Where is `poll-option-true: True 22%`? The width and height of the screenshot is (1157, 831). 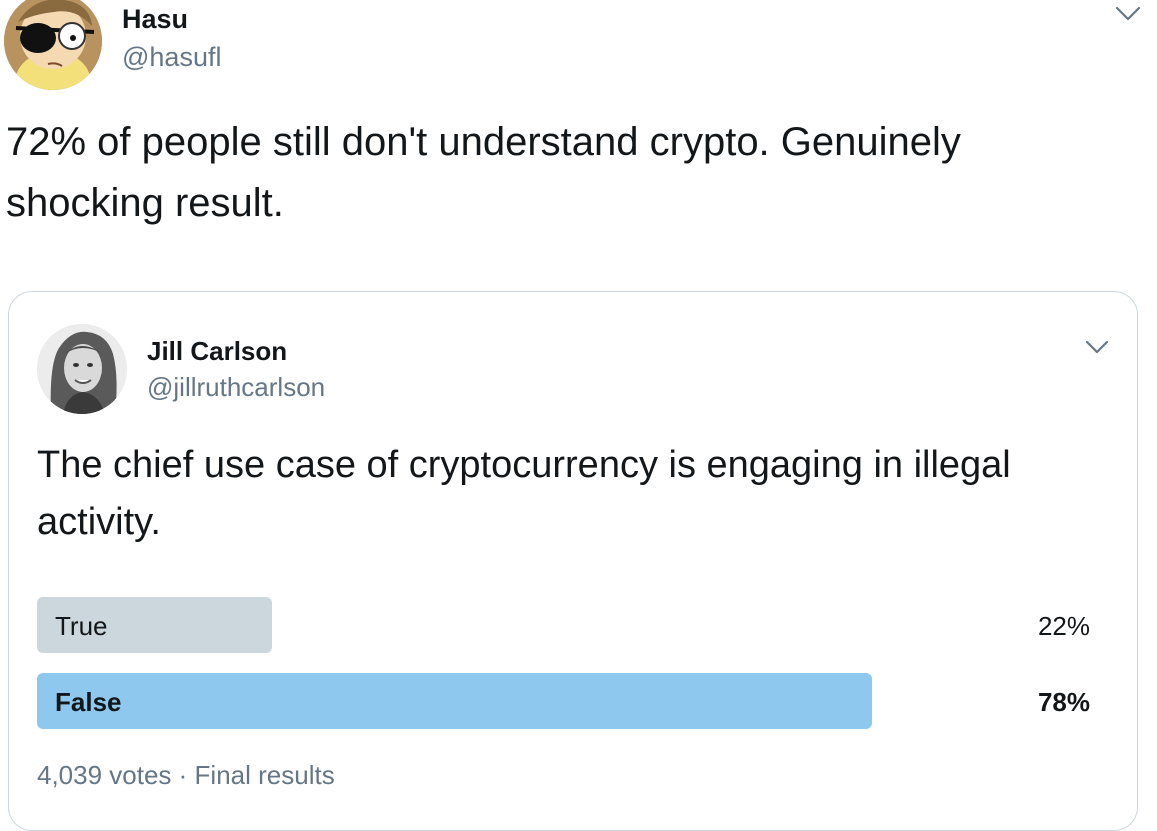
poll-option-true: True 22% is located at coordinates (563, 625).